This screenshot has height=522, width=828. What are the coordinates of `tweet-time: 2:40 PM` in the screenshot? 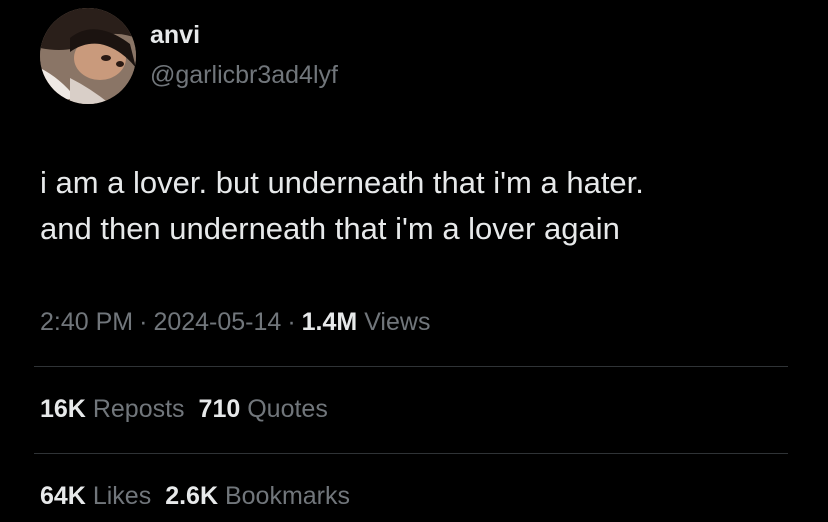 It's located at (86, 322).